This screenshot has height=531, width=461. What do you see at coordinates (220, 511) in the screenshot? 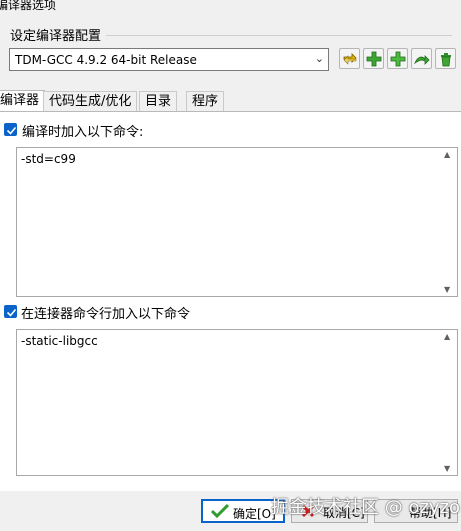
I see `checkmark-green-icon` at bounding box center [220, 511].